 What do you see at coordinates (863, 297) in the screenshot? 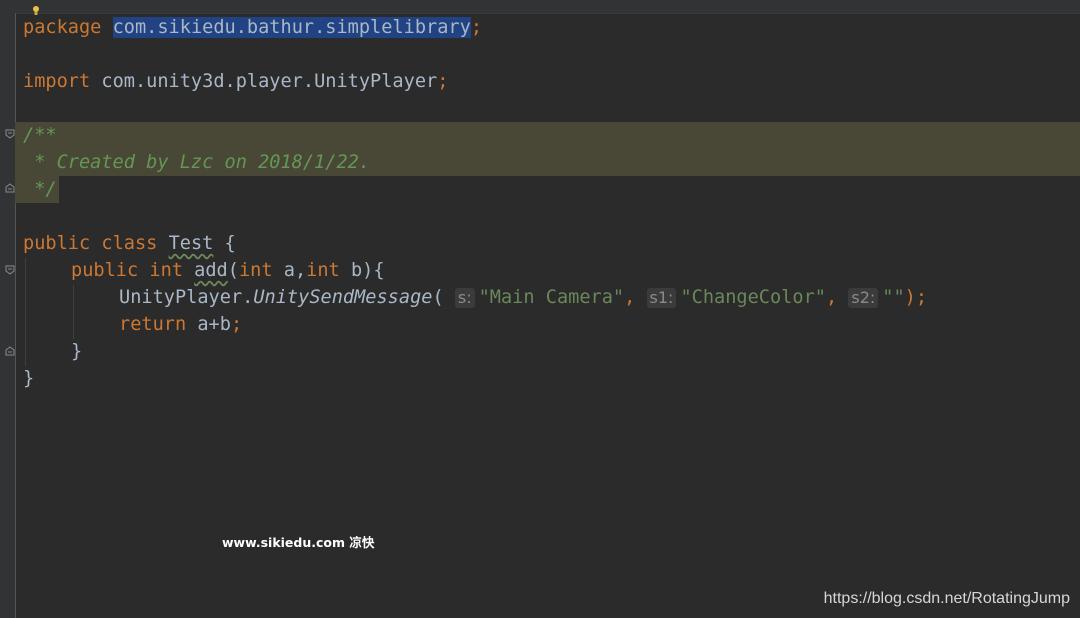
I see `param-hint-s2: s2:` at bounding box center [863, 297].